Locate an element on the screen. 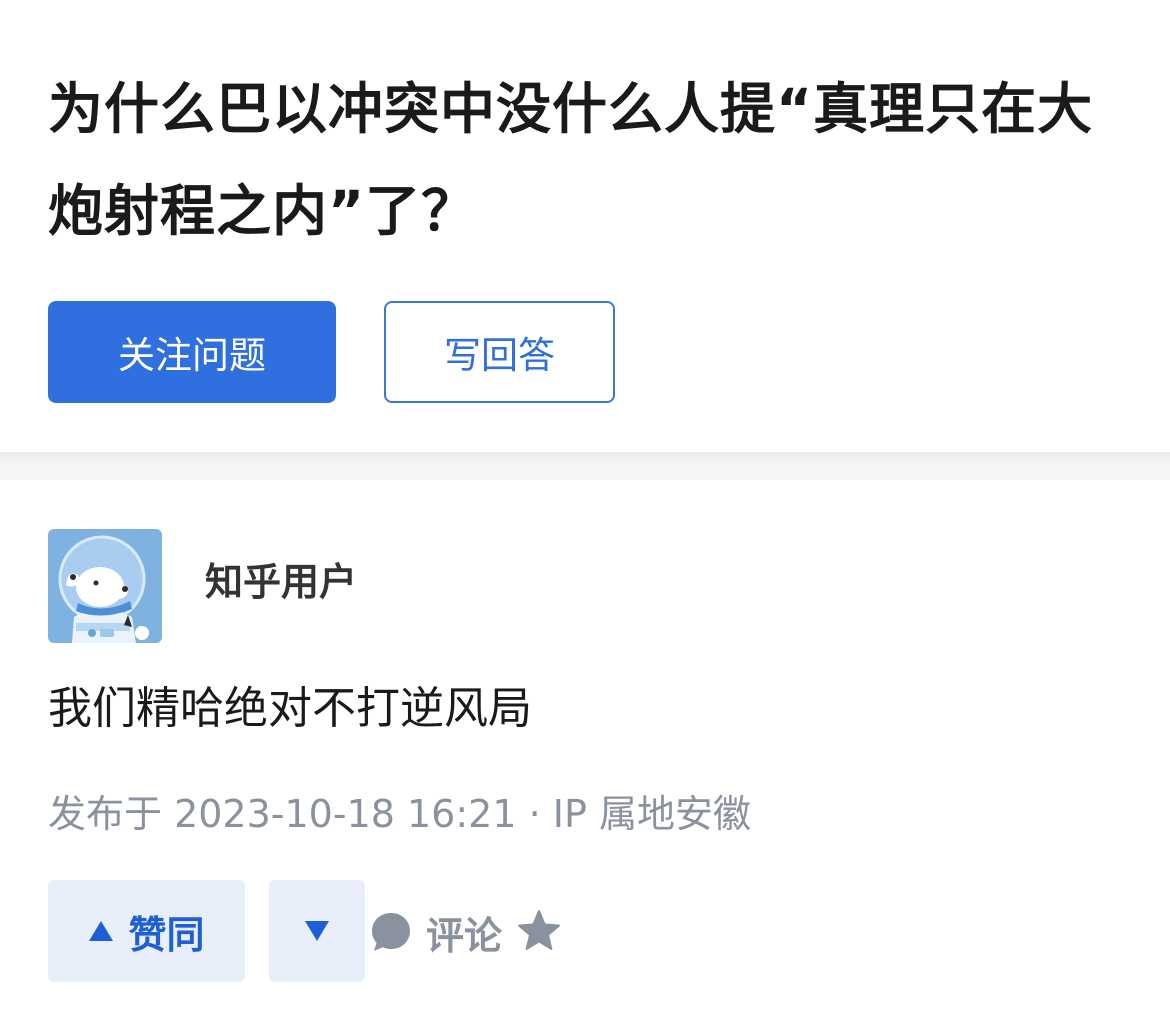 Image resolution: width=1170 pixels, height=1030 pixels. author-avatar is located at coordinates (105, 586).